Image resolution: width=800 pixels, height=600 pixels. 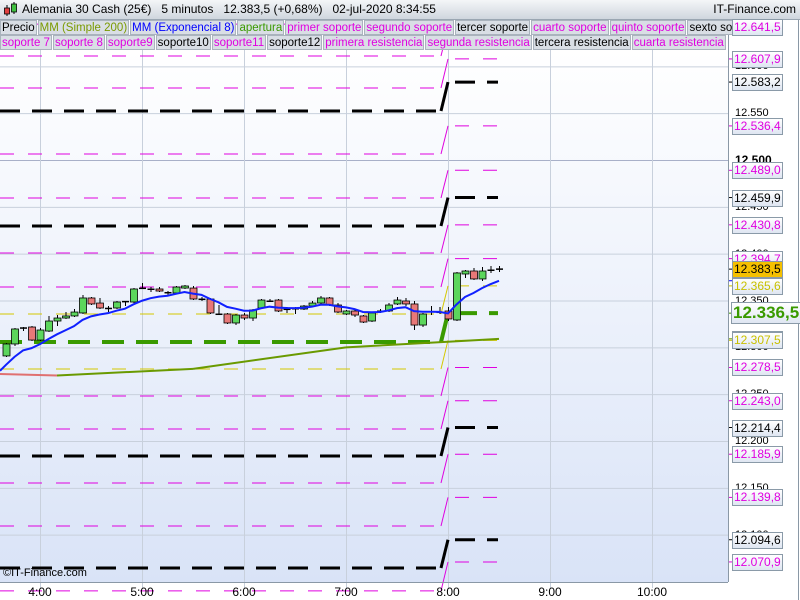 I want to click on legend-item: quinto soporte, so click(x=648, y=27).